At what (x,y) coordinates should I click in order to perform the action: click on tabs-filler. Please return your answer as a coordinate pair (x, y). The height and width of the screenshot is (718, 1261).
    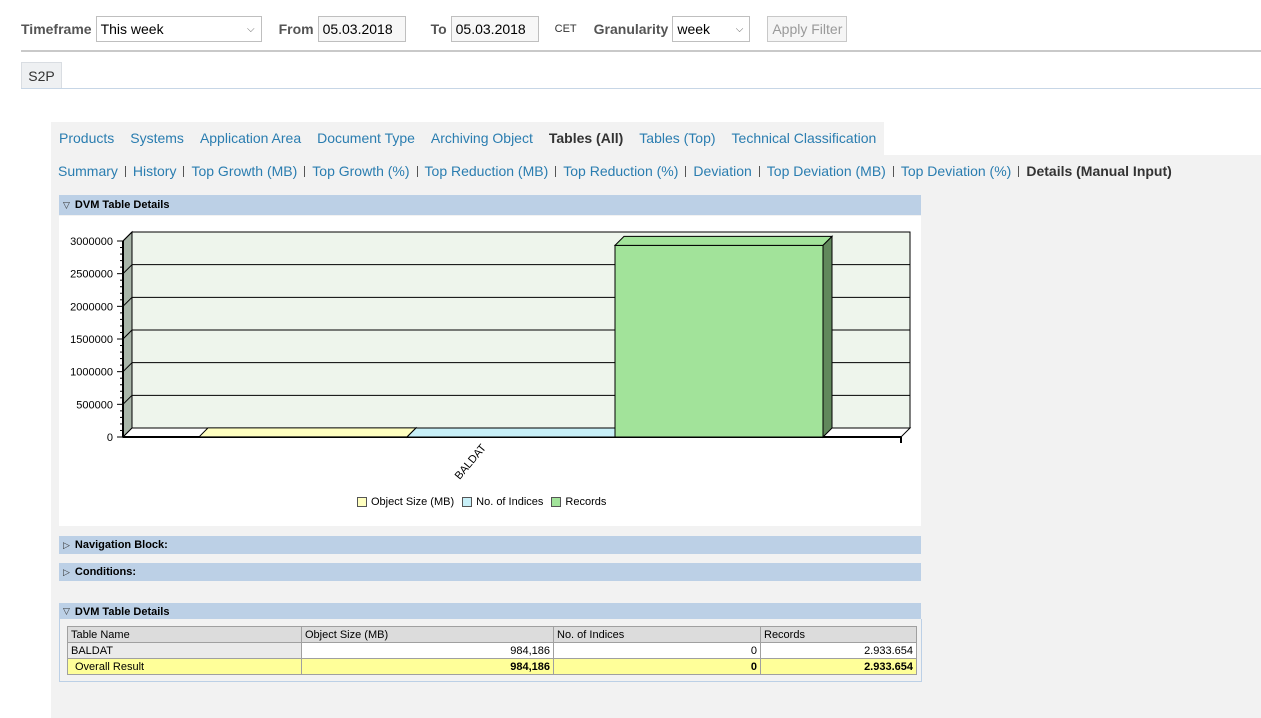
    Looking at the image, I should click on (1067, 138).